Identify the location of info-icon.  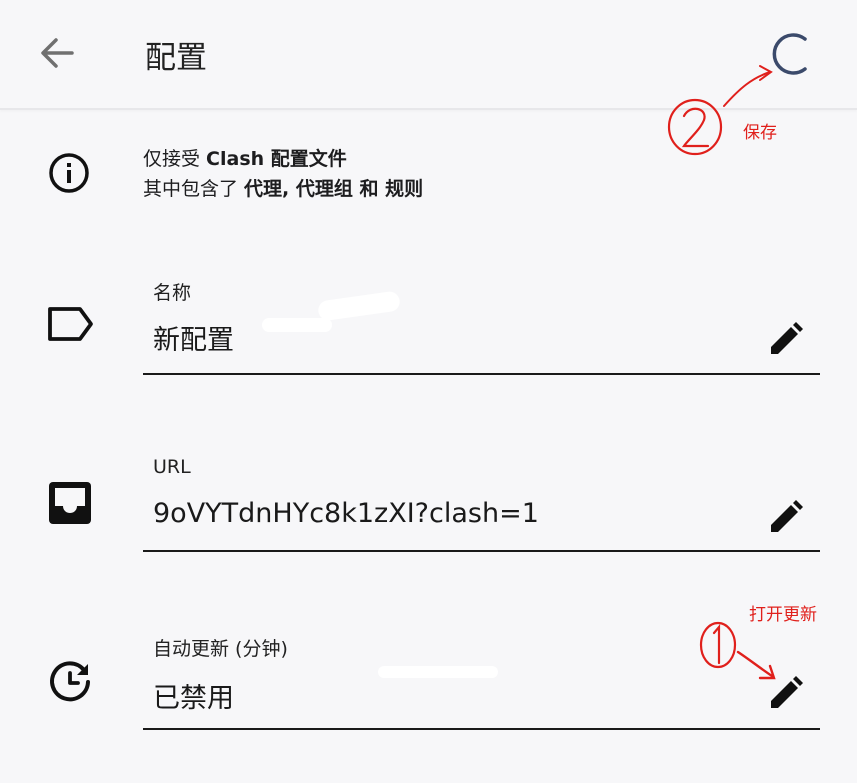
(69, 173).